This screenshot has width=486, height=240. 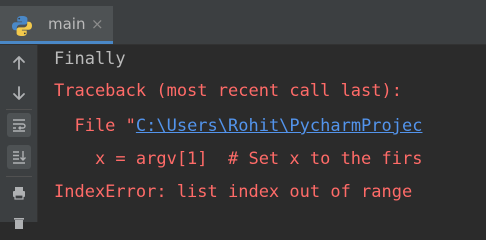 I want to click on close-icon: ×, so click(x=97, y=24).